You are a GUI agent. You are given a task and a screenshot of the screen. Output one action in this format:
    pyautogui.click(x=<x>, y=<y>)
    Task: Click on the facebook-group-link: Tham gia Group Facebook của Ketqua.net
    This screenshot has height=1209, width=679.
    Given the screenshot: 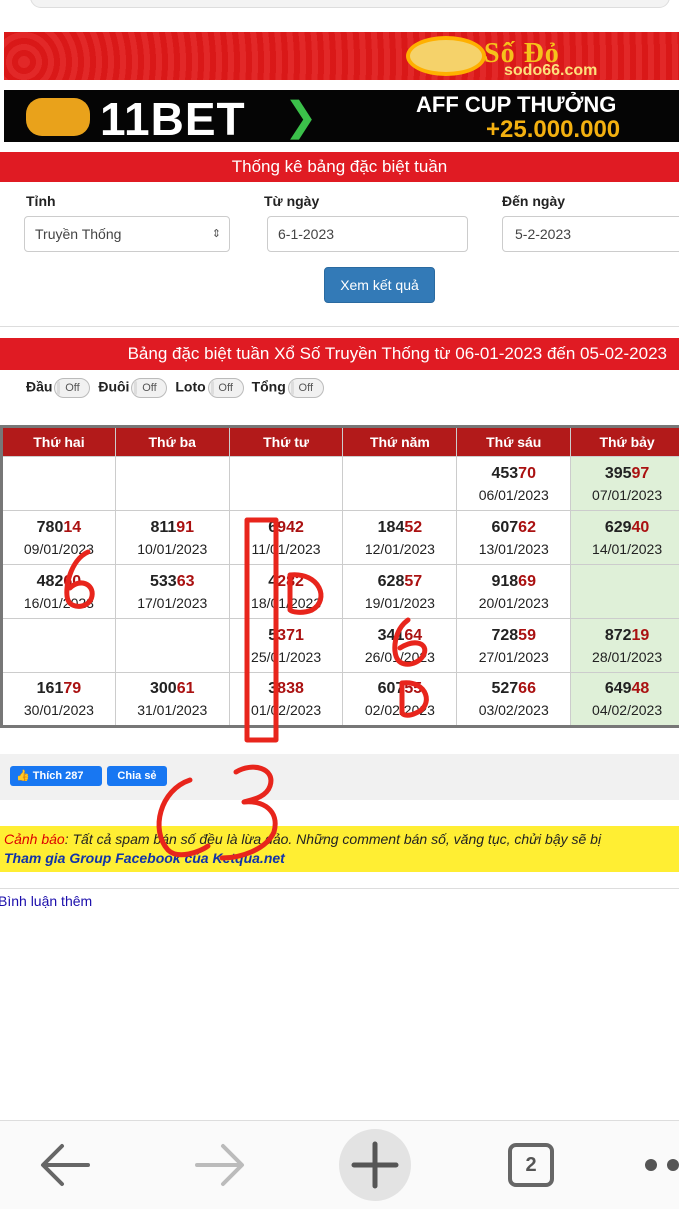 What is the action you would take?
    pyautogui.click(x=341, y=858)
    